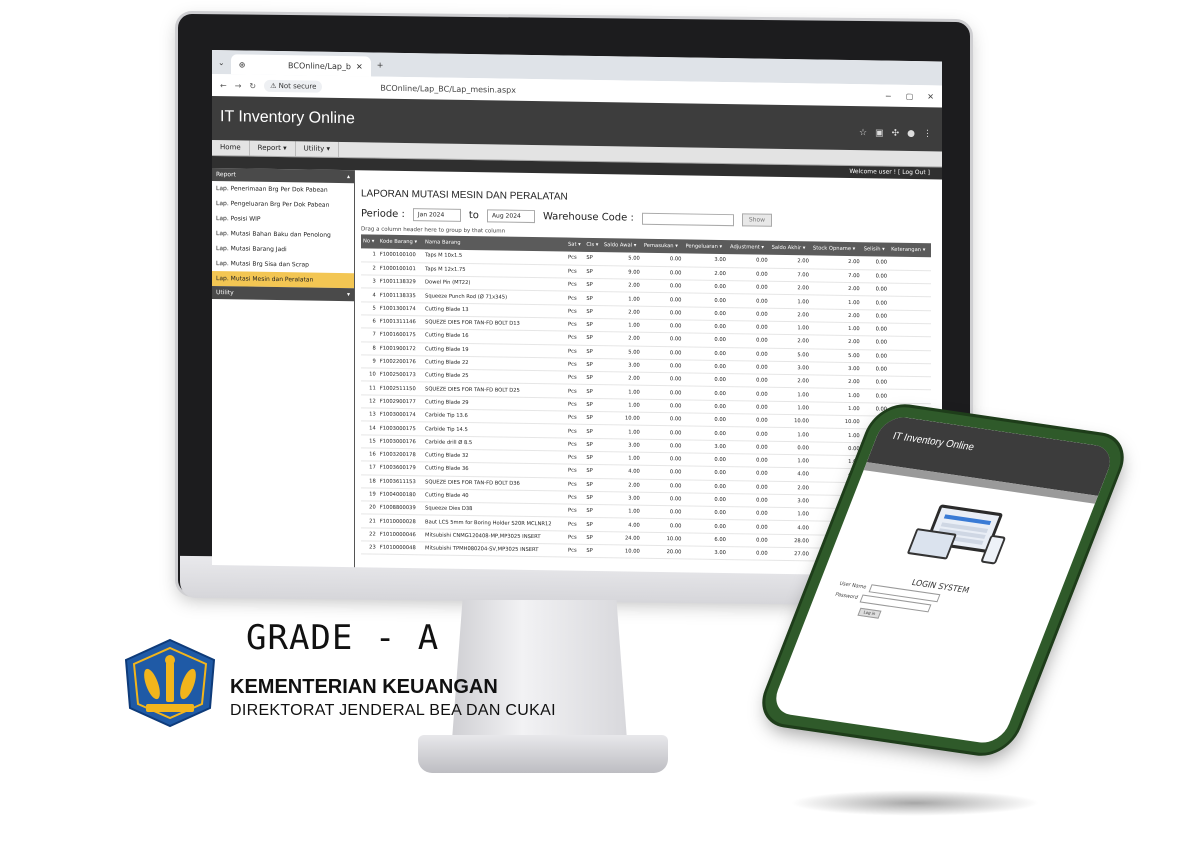 The height and width of the screenshot is (850, 1200). What do you see at coordinates (790, 354) in the screenshot?
I see `table-cell: 5.00` at bounding box center [790, 354].